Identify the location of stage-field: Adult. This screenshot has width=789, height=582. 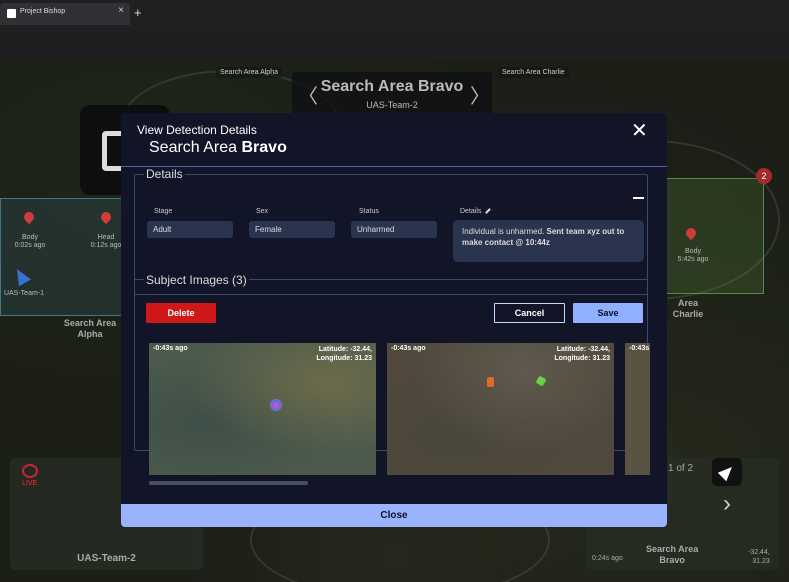
(190, 229).